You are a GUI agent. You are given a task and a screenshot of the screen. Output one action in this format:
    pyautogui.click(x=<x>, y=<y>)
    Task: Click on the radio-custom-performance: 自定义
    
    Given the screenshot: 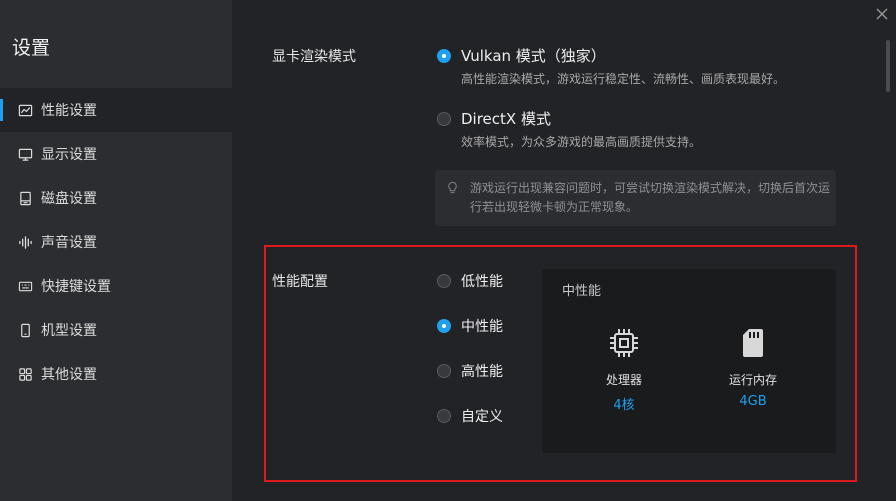 What is the action you would take?
    pyautogui.click(x=470, y=416)
    